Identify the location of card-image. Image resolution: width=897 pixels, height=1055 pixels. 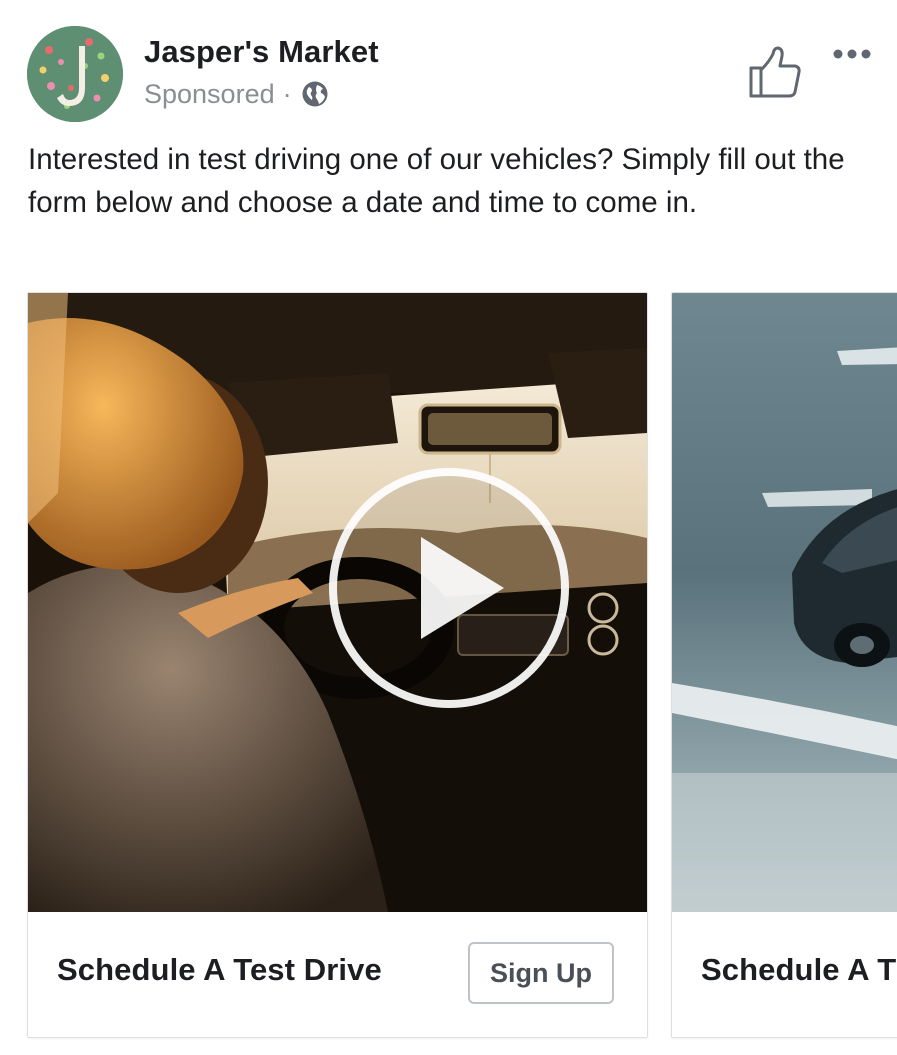
(784, 602).